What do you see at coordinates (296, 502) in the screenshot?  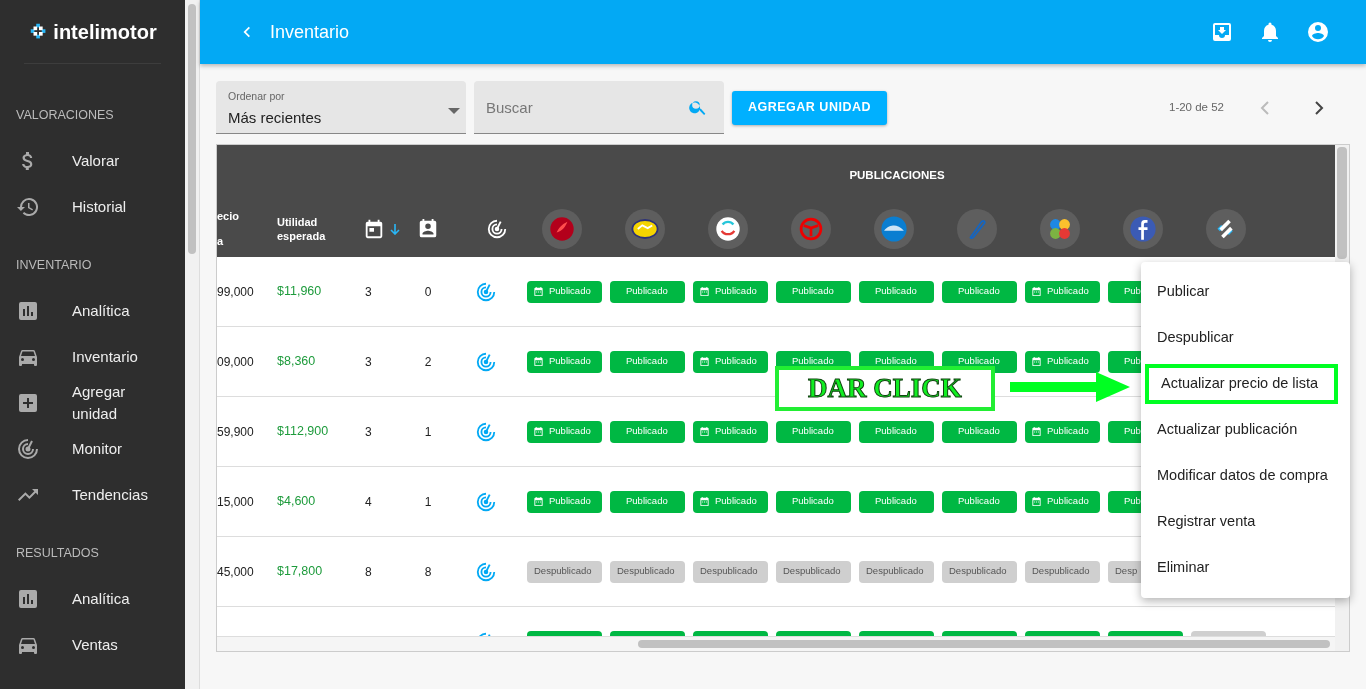 I see `table-cell-text: $4,600` at bounding box center [296, 502].